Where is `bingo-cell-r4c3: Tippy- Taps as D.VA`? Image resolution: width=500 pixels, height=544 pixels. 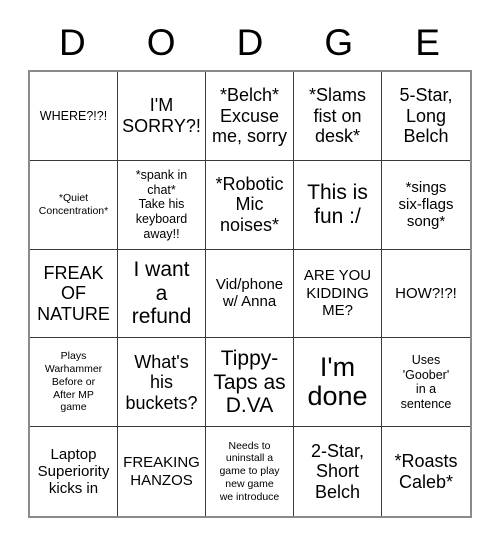 bingo-cell-r4c3: Tippy- Taps as D.VA is located at coordinates (250, 383).